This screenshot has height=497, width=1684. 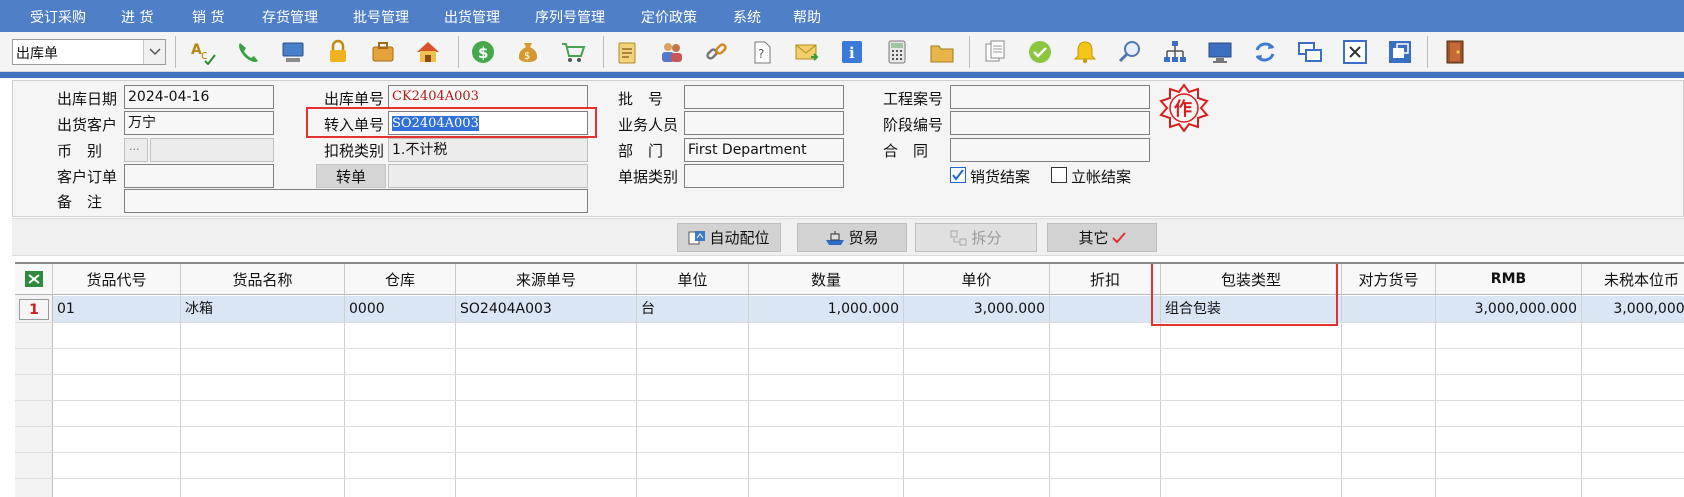 I want to click on cell-package-type: 组合包装, so click(x=1193, y=309).